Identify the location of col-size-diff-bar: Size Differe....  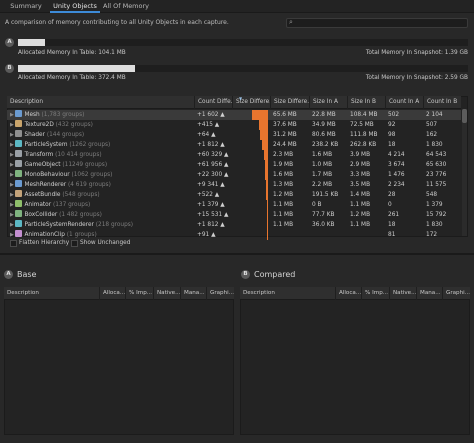
(251, 102).